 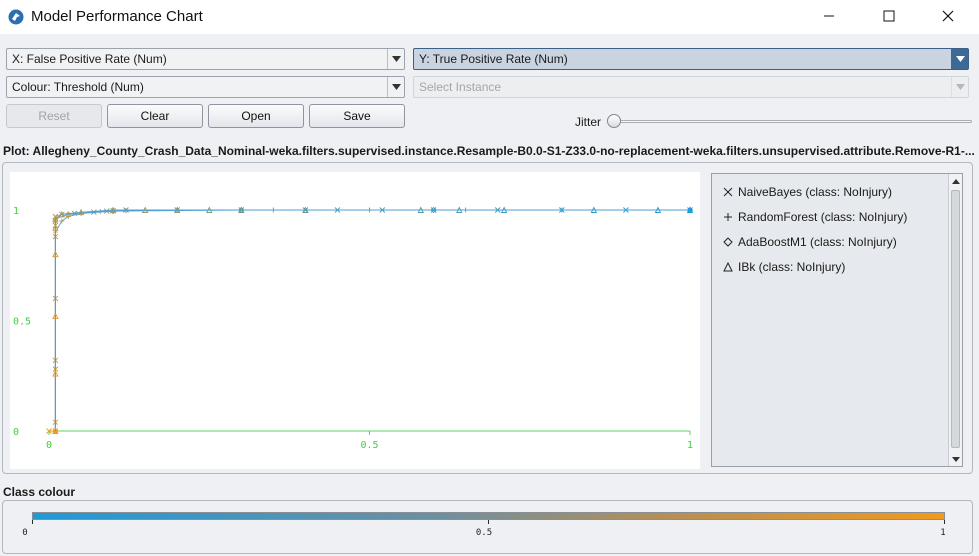 I want to click on legend-item: IBk (class: NoInjury), so click(x=783, y=267).